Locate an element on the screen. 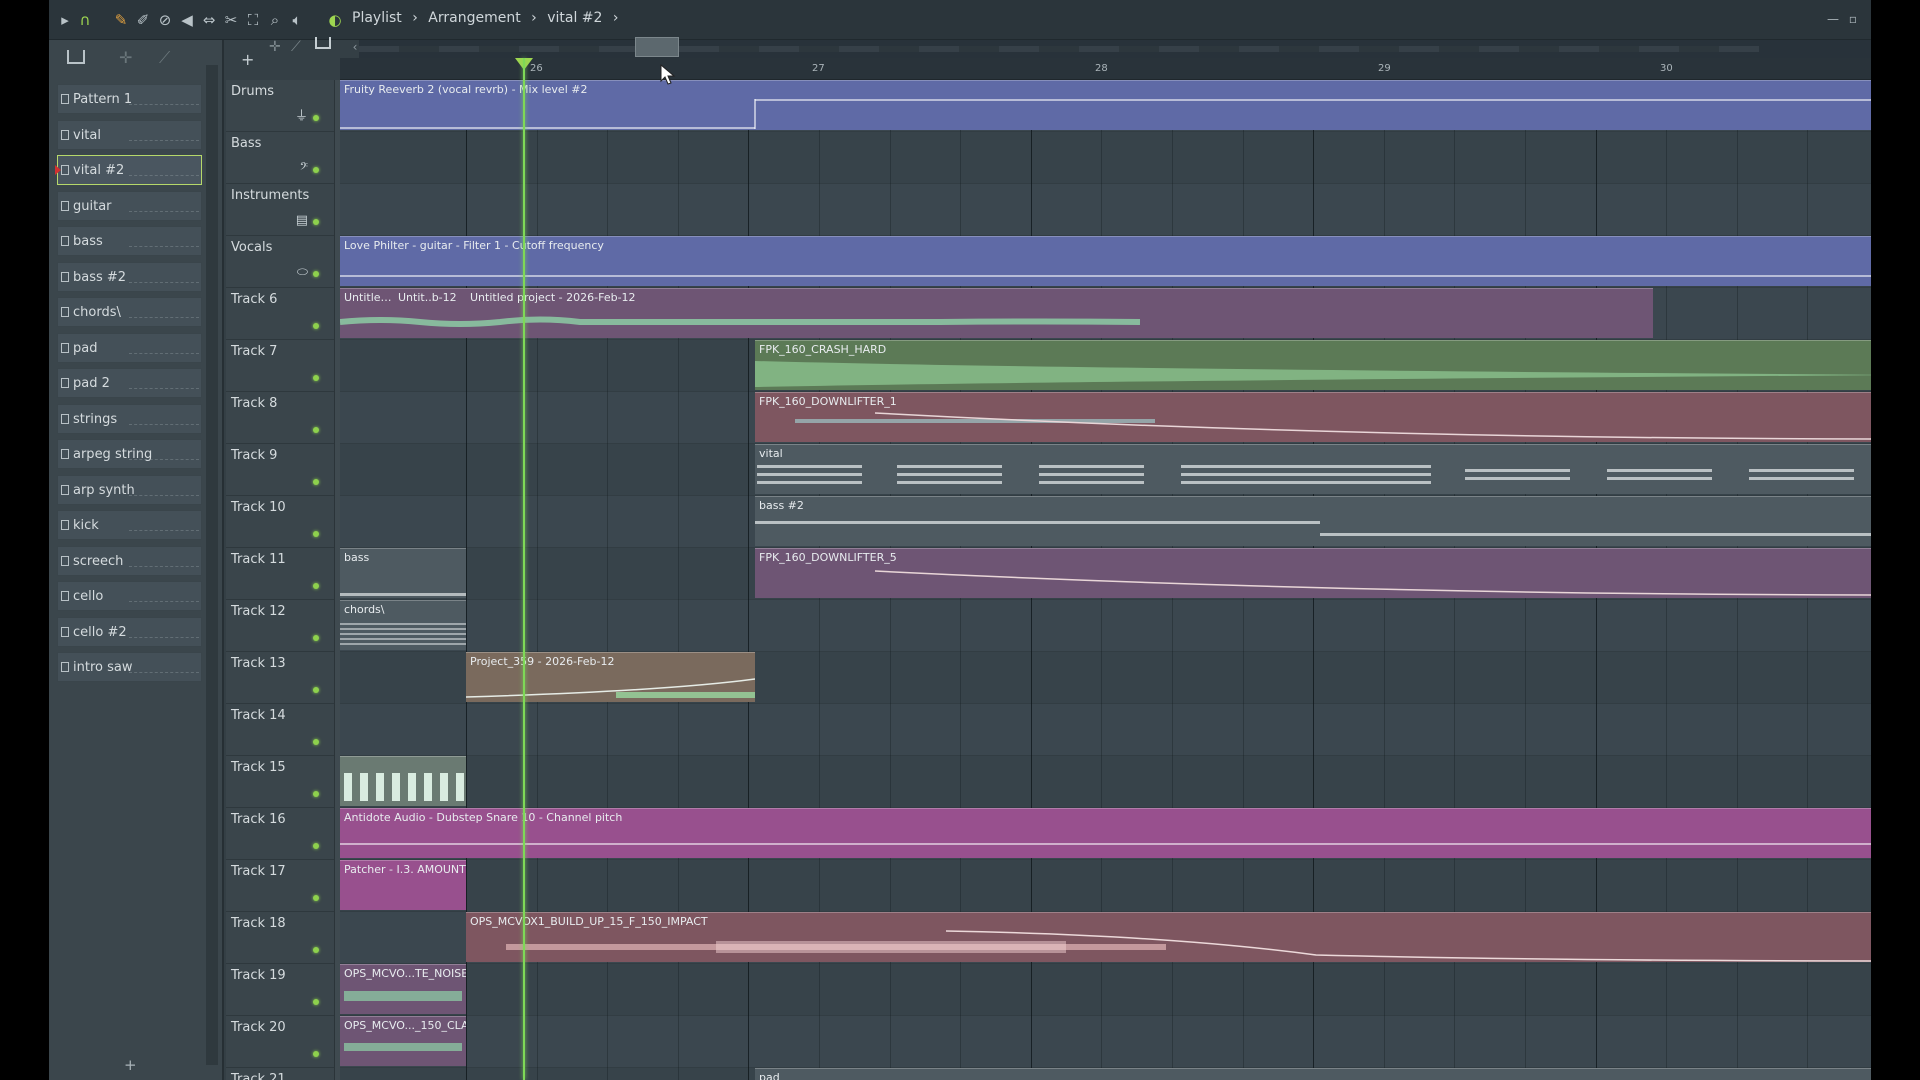 This screenshot has height=1080, width=1920. audio-clip: OPS_MCVO..._150_CLAP is located at coordinates (403, 1041).